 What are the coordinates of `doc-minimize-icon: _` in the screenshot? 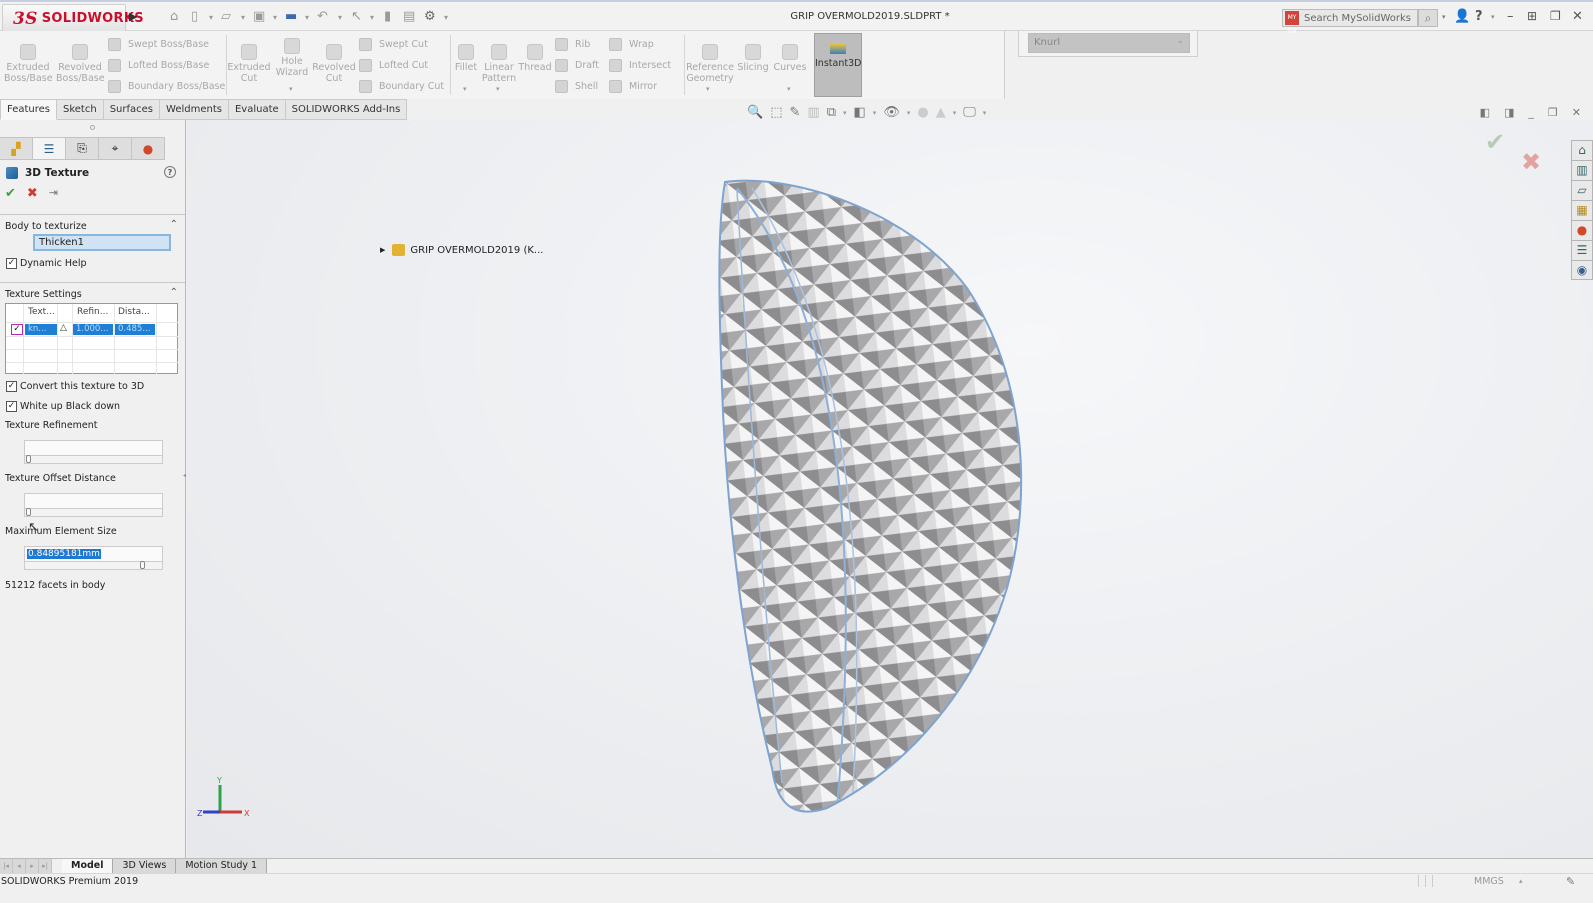 It's located at (1531, 112).